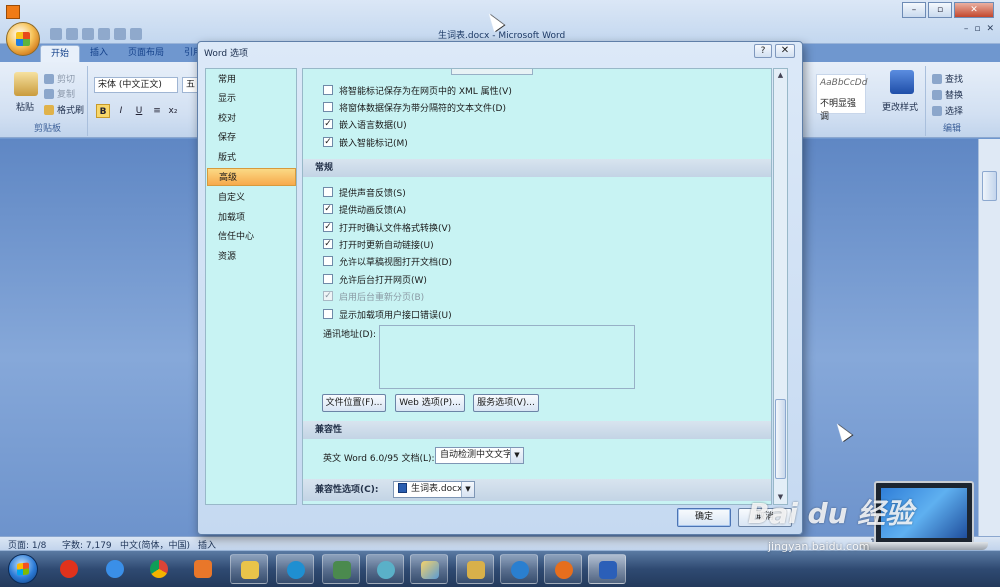 The width and height of the screenshot is (1000, 587). What do you see at coordinates (537, 490) in the screenshot?
I see `section-compat-options: 兼容性选项(C):` at bounding box center [537, 490].